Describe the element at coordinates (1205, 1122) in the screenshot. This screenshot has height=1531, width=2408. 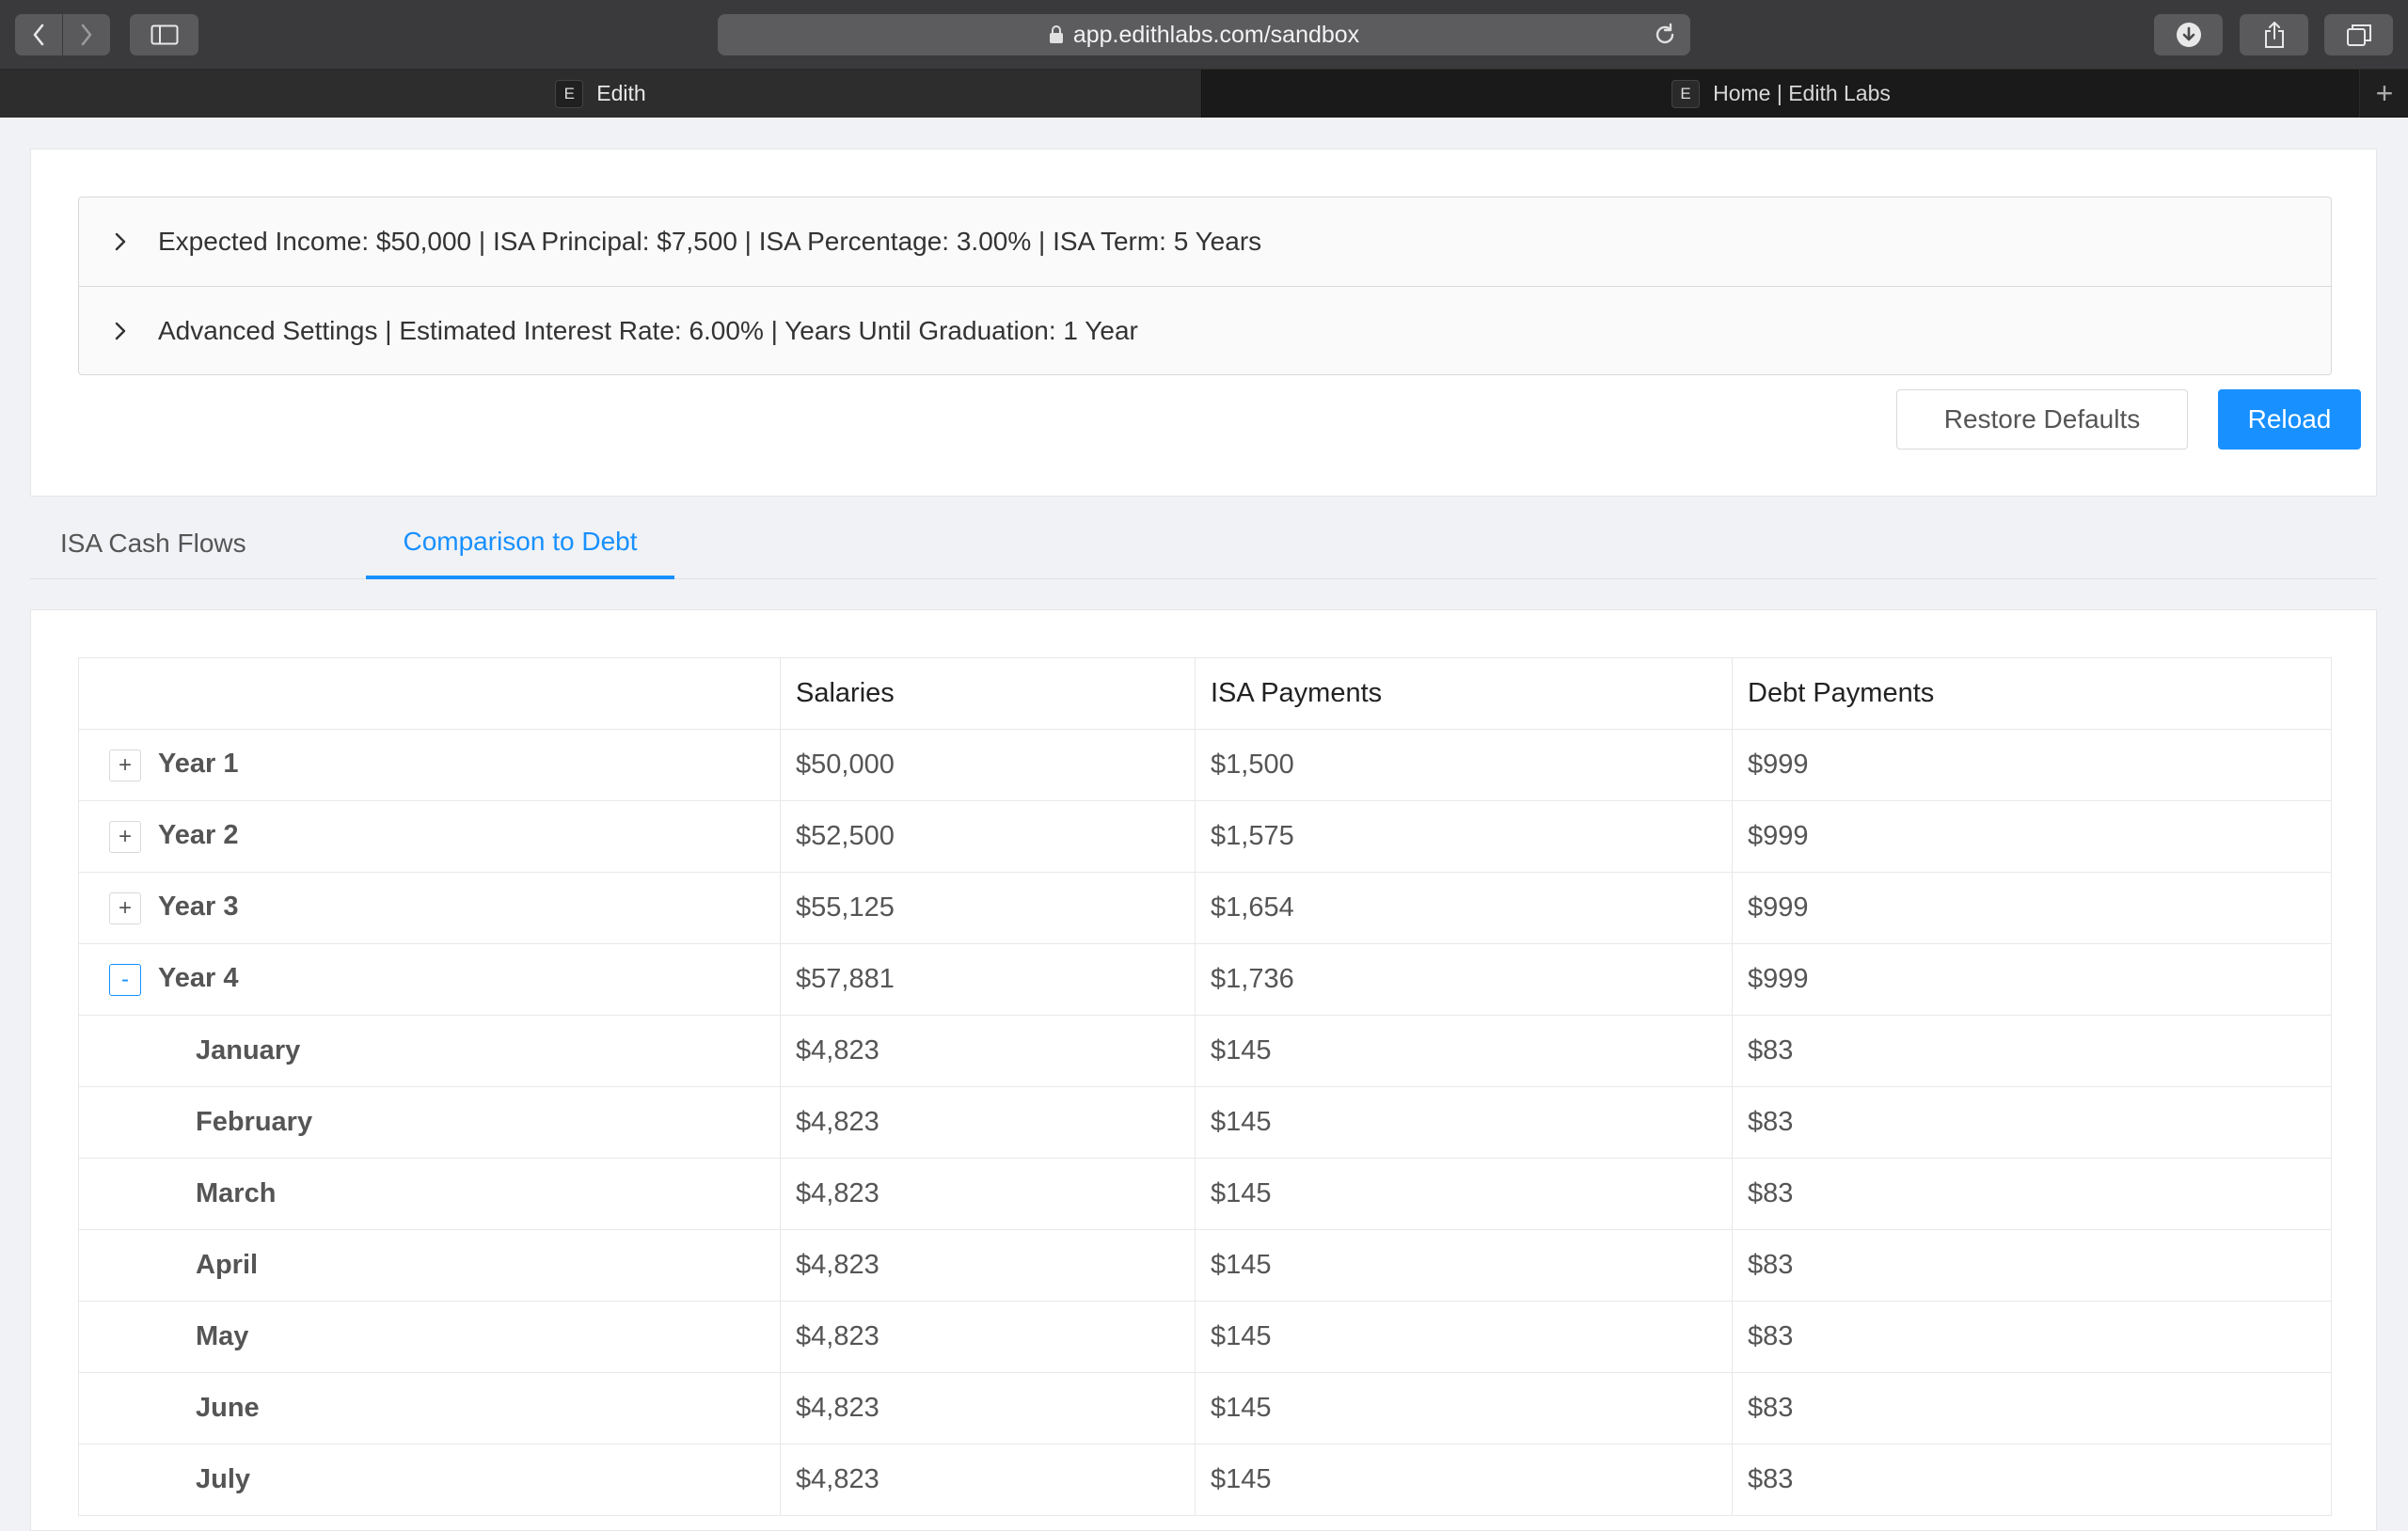
I see `table-row-month: February $4,823 $145 $83` at that location.